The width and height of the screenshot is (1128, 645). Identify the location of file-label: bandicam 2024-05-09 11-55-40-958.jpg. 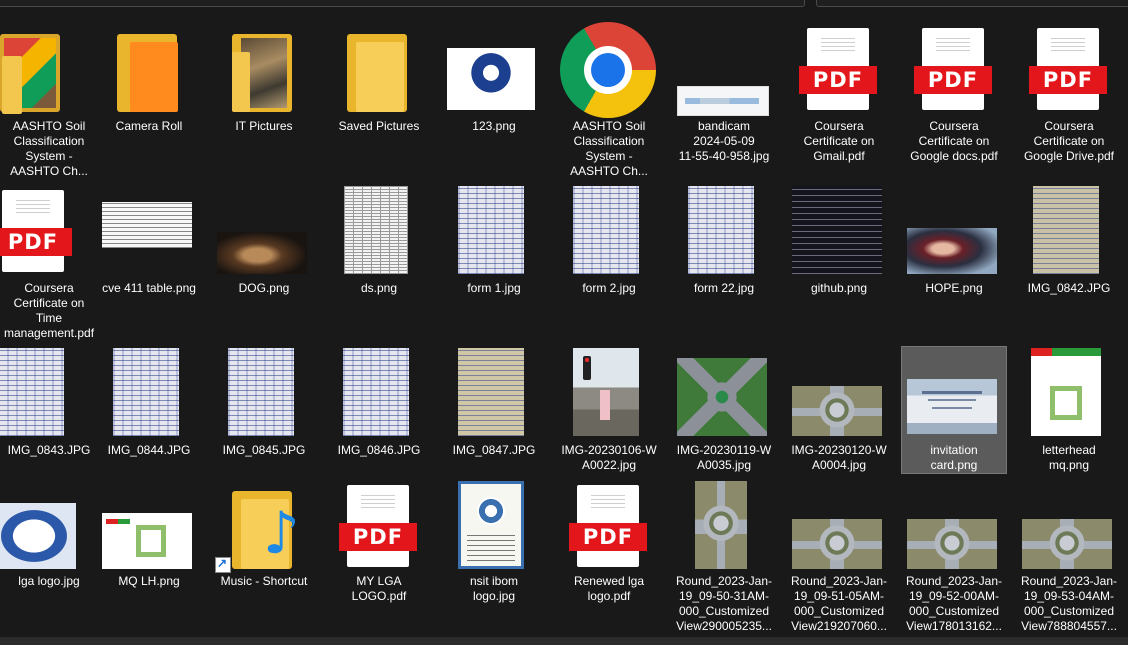
(724, 141).